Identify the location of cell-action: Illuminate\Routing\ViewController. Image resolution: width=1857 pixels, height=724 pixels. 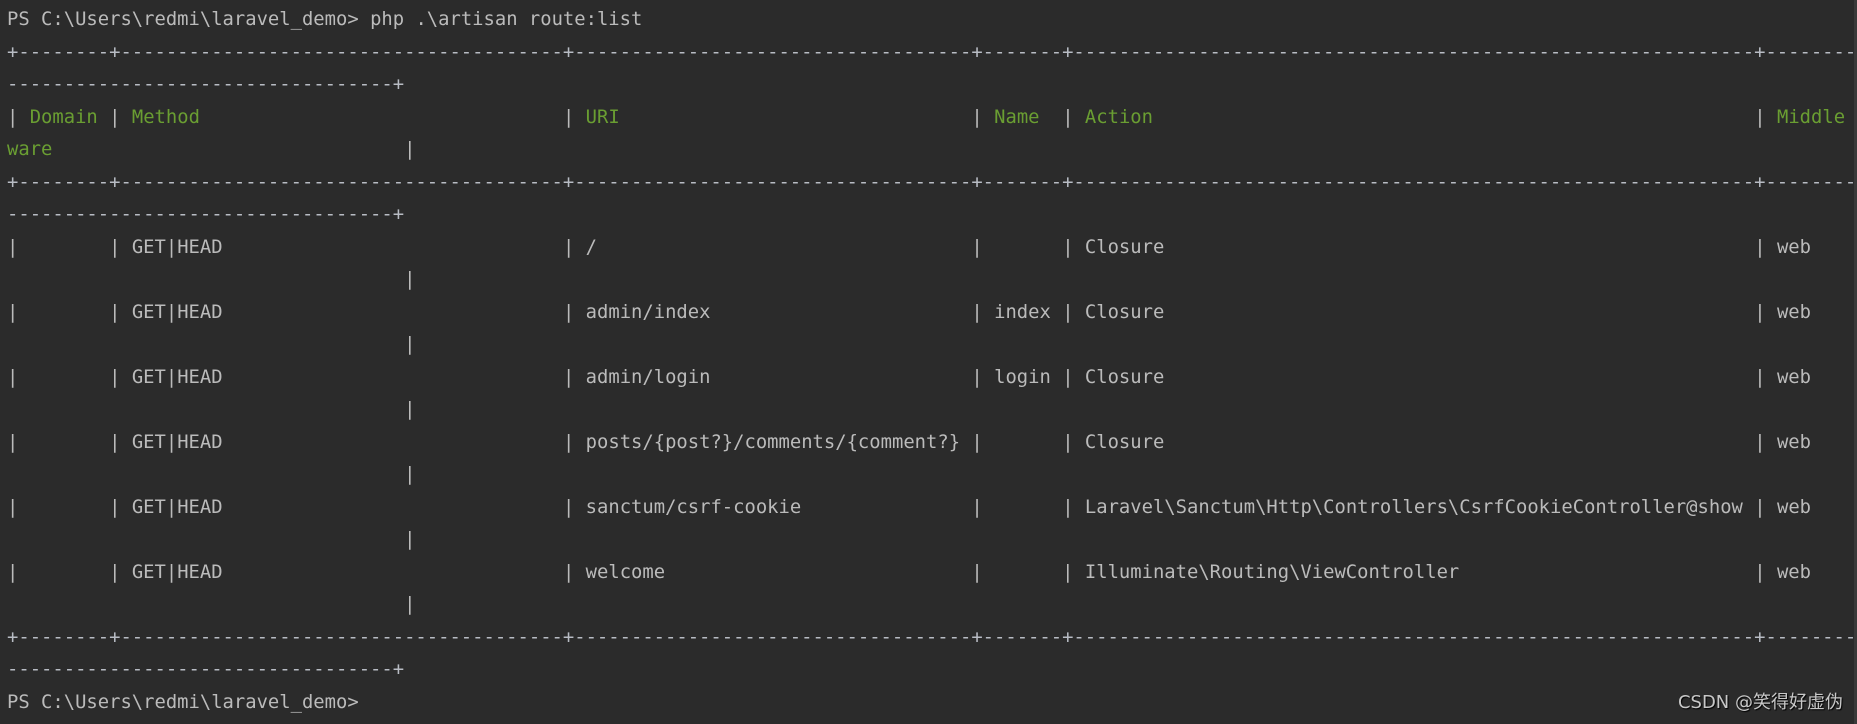
(1272, 572).